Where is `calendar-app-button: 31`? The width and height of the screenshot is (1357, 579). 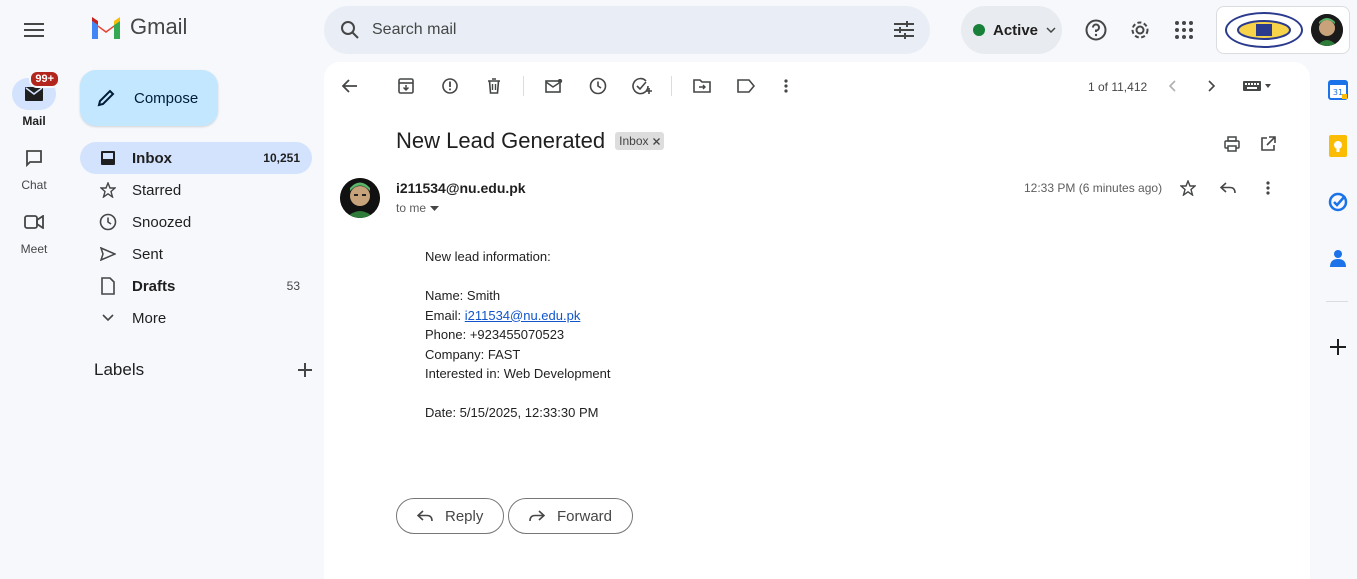 calendar-app-button: 31 is located at coordinates (1338, 90).